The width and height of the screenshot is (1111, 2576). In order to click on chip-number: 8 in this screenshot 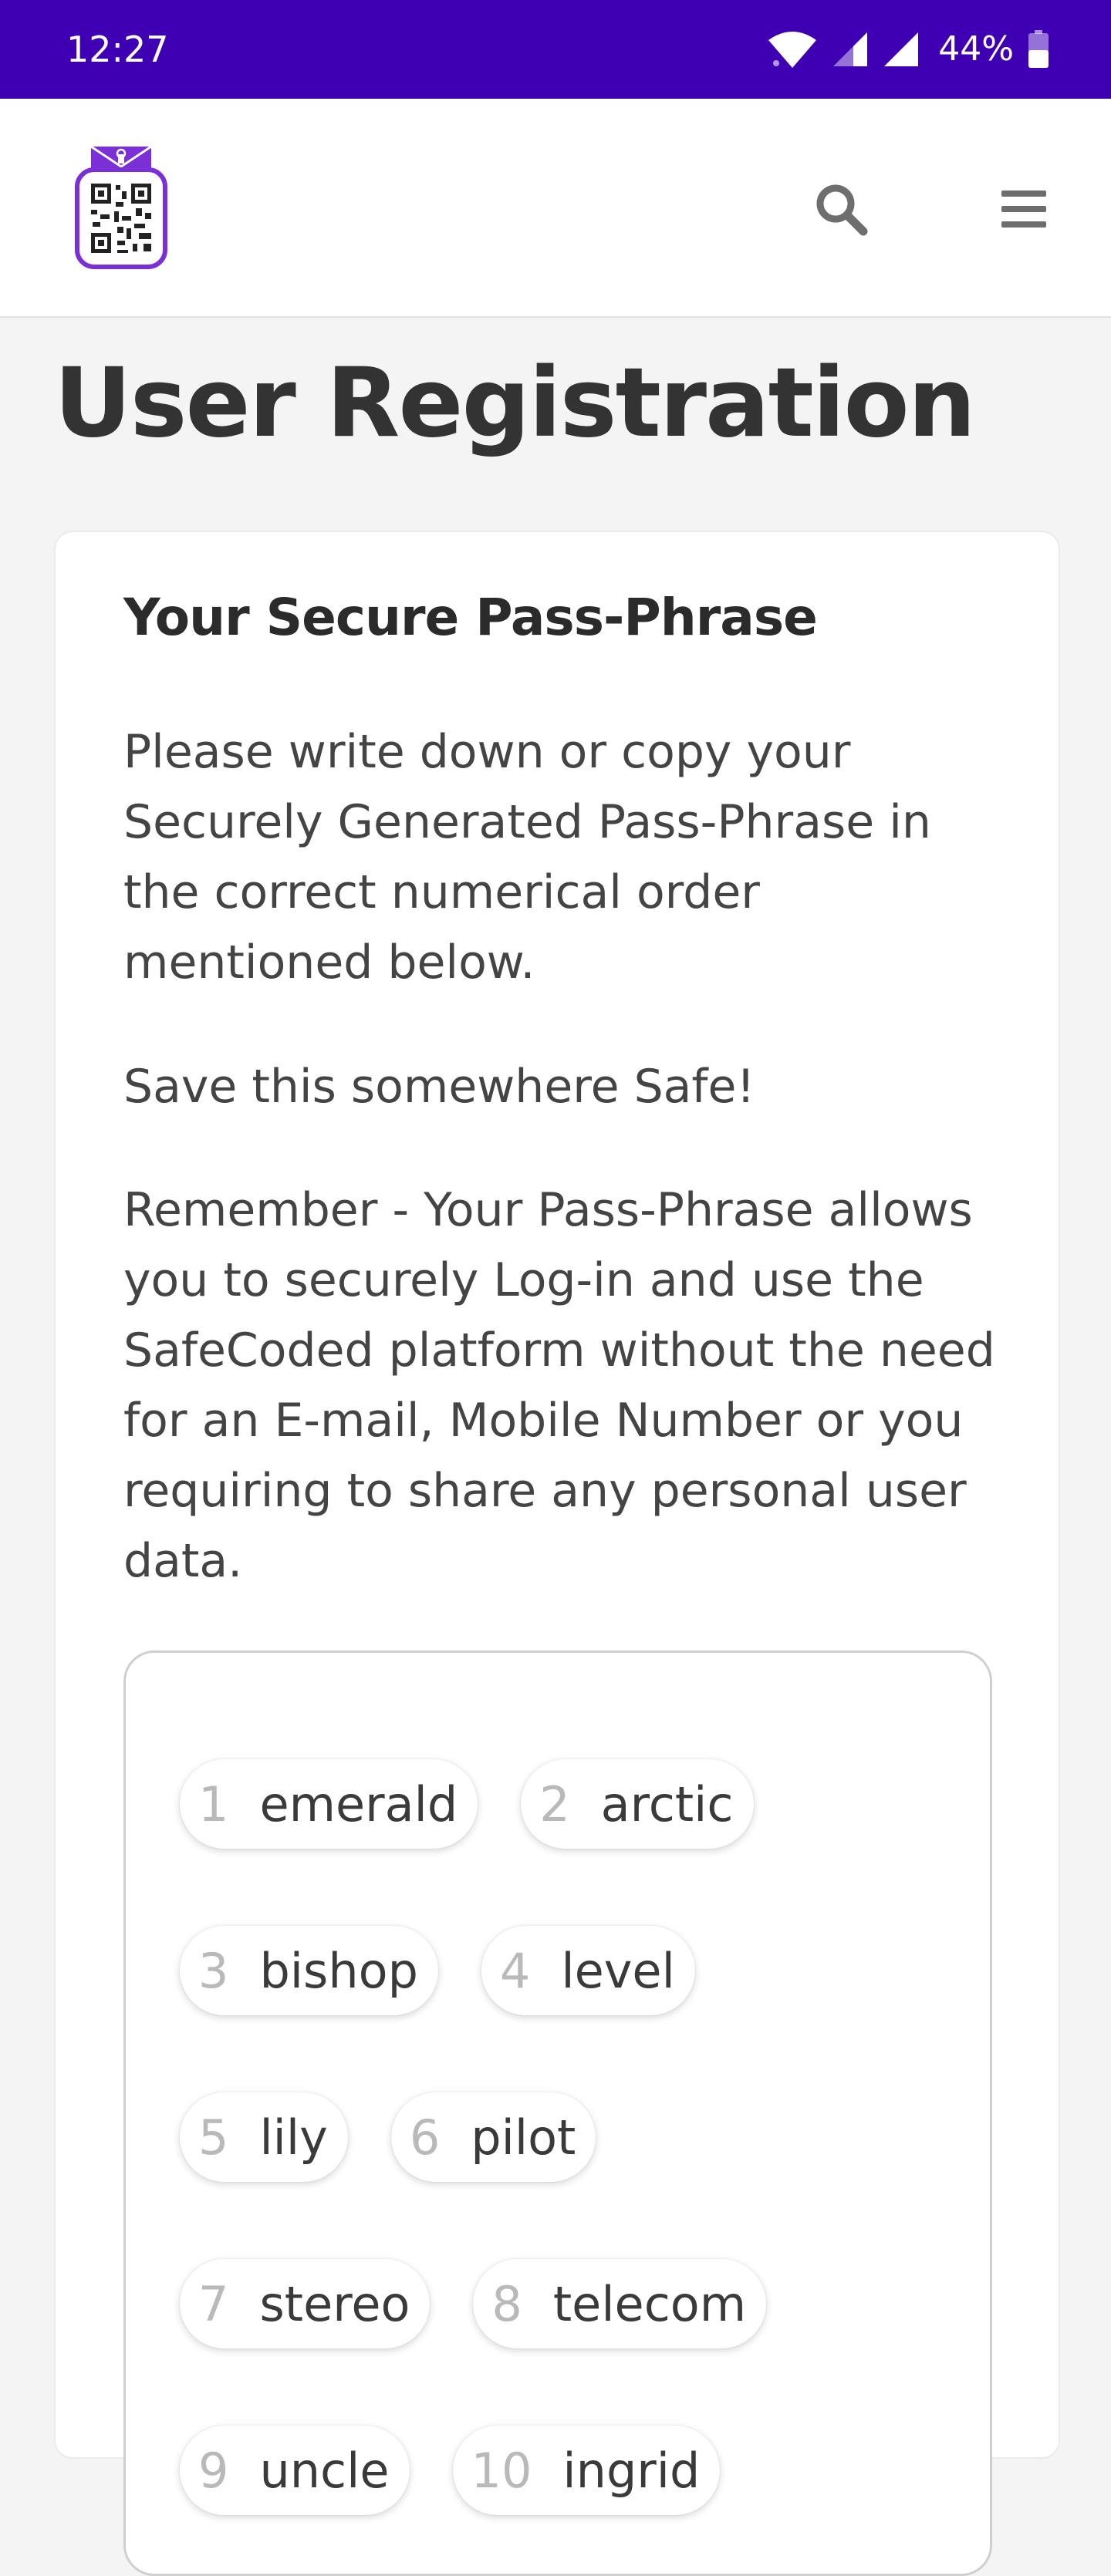, I will do `click(506, 2303)`.